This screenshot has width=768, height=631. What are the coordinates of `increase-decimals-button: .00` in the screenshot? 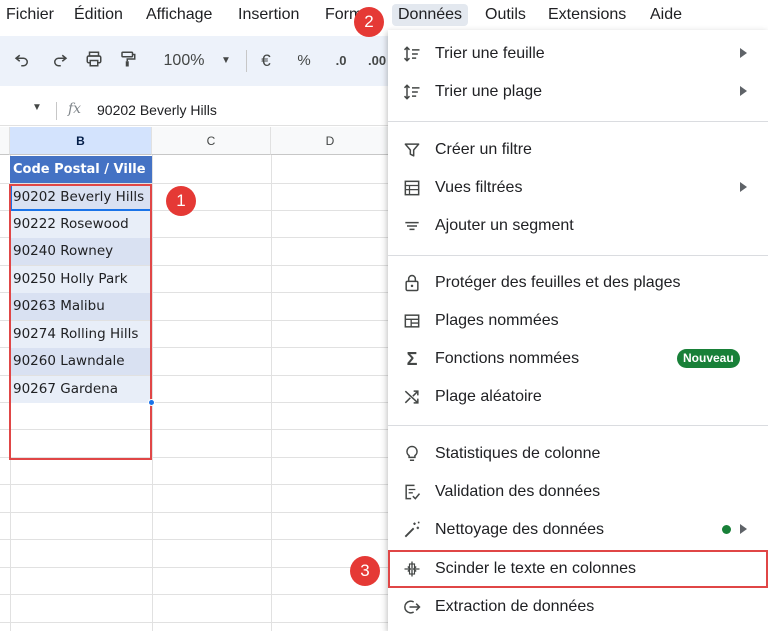 It's located at (379, 61).